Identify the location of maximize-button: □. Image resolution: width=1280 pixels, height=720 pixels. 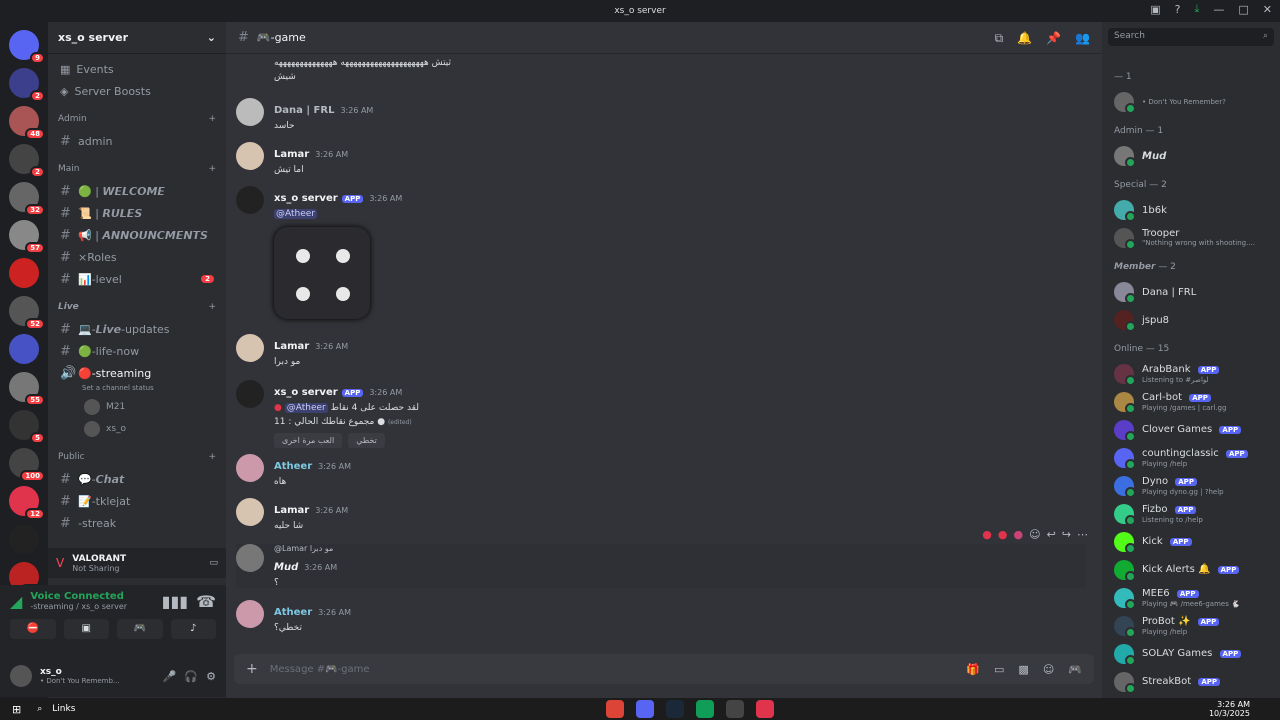
(1243, 9).